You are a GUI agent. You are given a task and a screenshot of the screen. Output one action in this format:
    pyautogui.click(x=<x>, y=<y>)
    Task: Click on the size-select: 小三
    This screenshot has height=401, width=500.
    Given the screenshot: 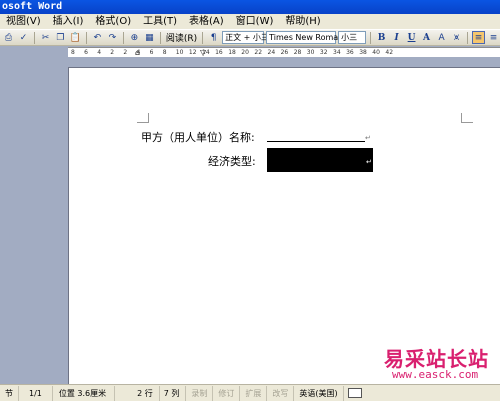 What is the action you would take?
    pyautogui.click(x=352, y=37)
    